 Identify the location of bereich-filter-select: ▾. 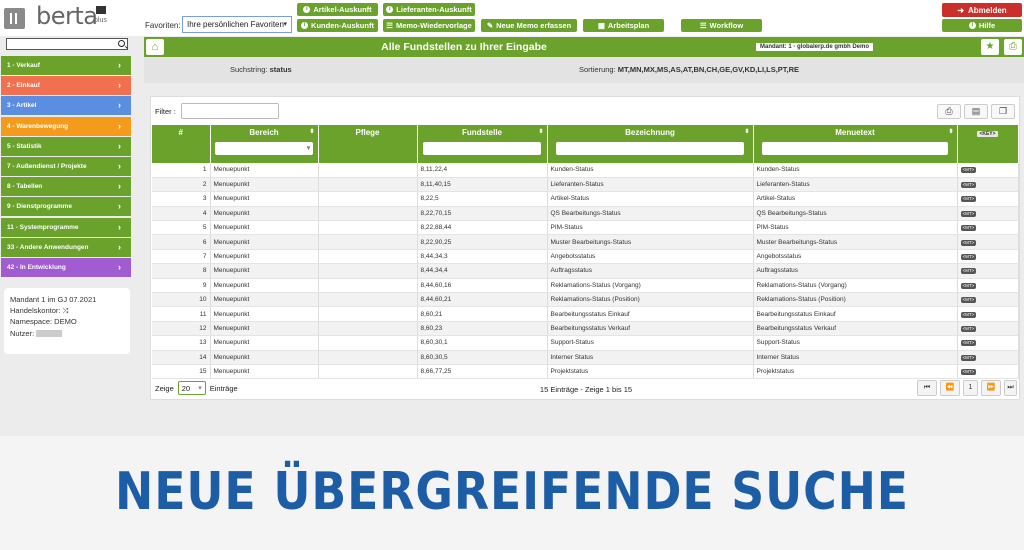
(264, 148).